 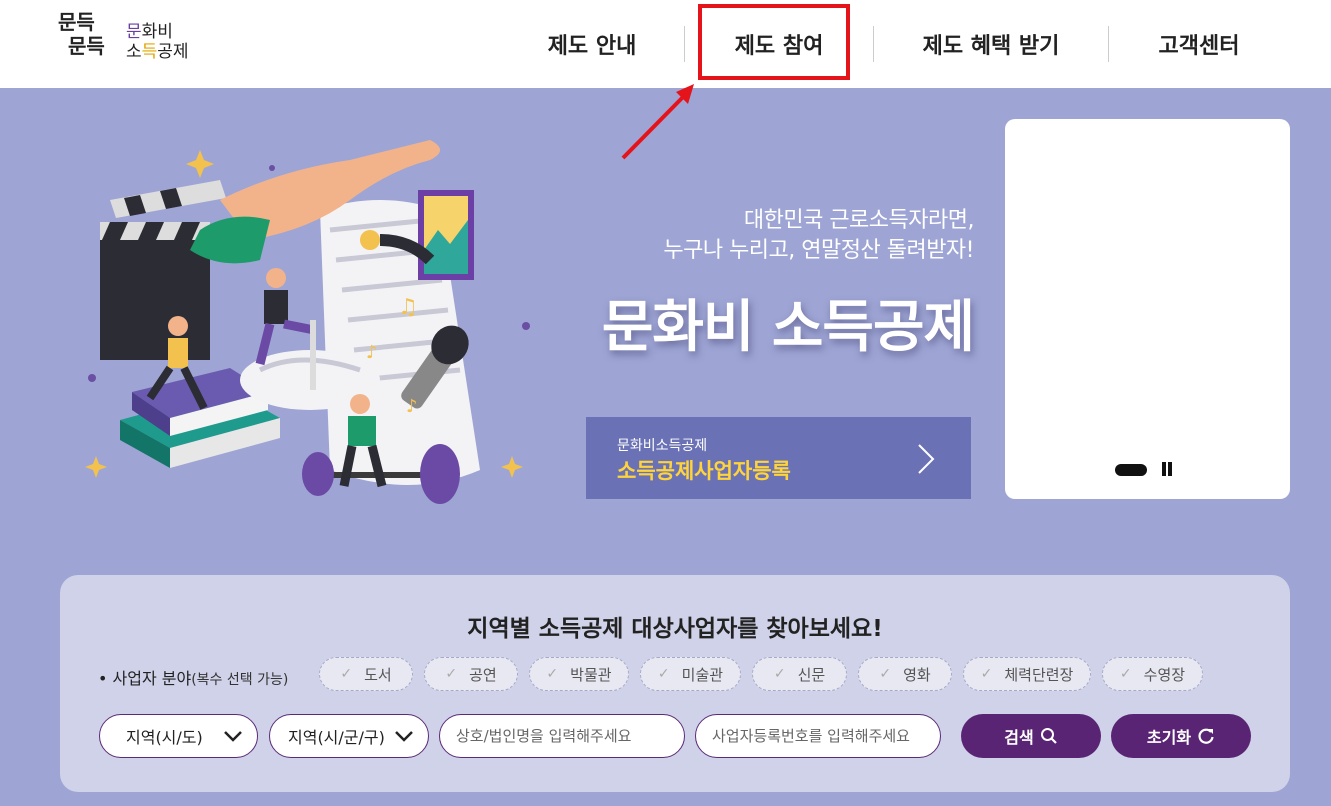 I want to click on district-select: 지역(시/군/구), so click(x=349, y=736).